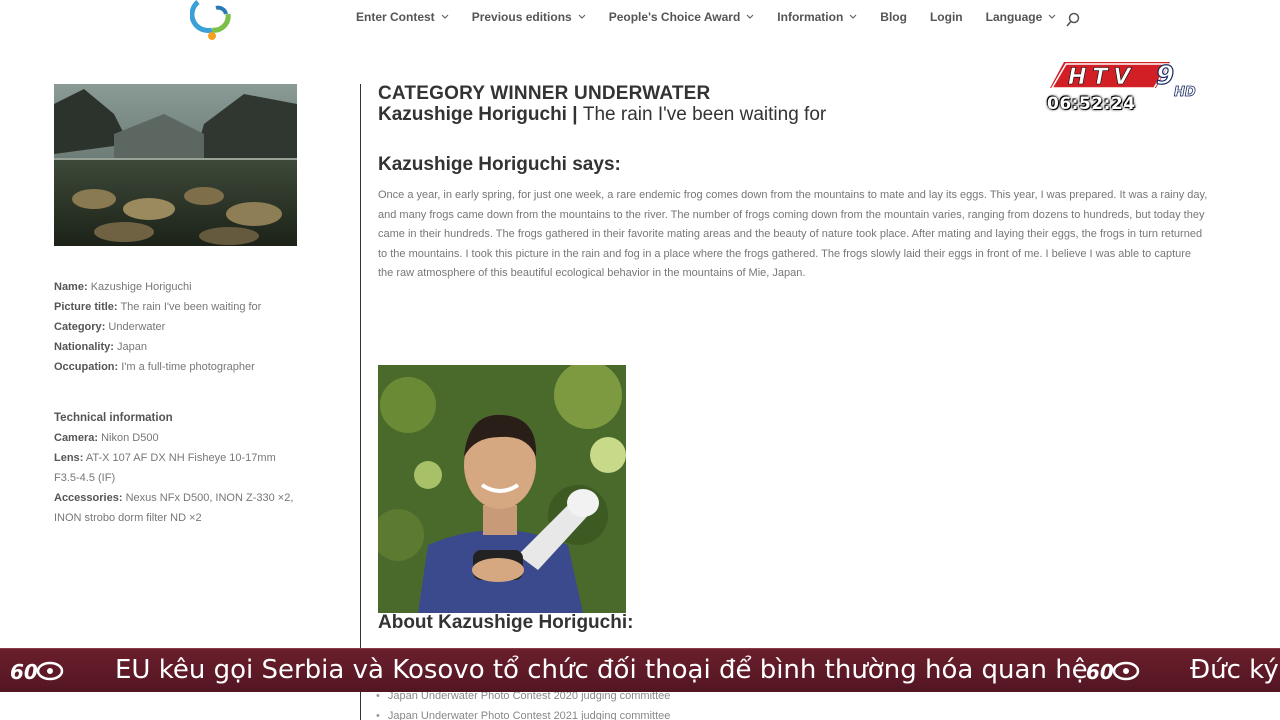 Image resolution: width=1280 pixels, height=720 pixels. I want to click on about-heading: About Kazushige Horiguchi:, so click(506, 622).